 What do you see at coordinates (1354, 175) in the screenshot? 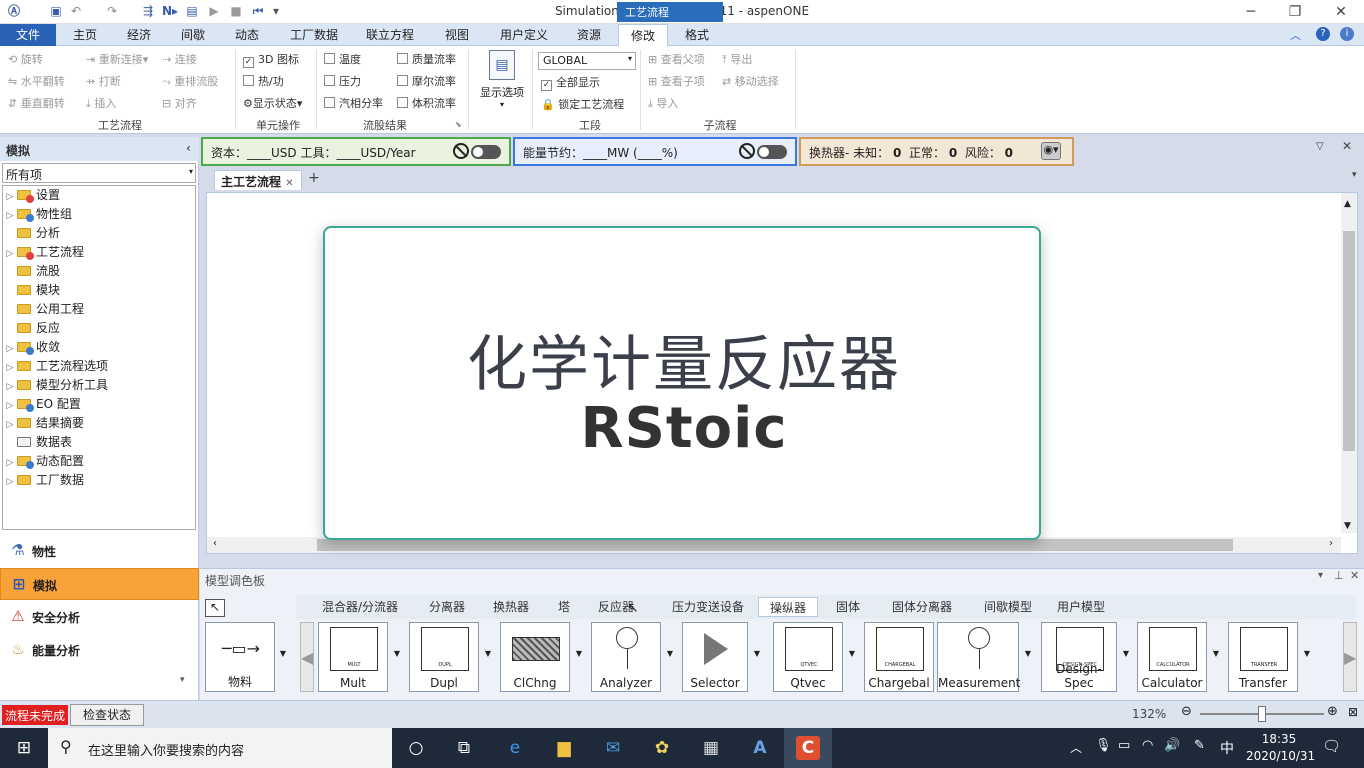
I see `tab-list-icon: ▾` at bounding box center [1354, 175].